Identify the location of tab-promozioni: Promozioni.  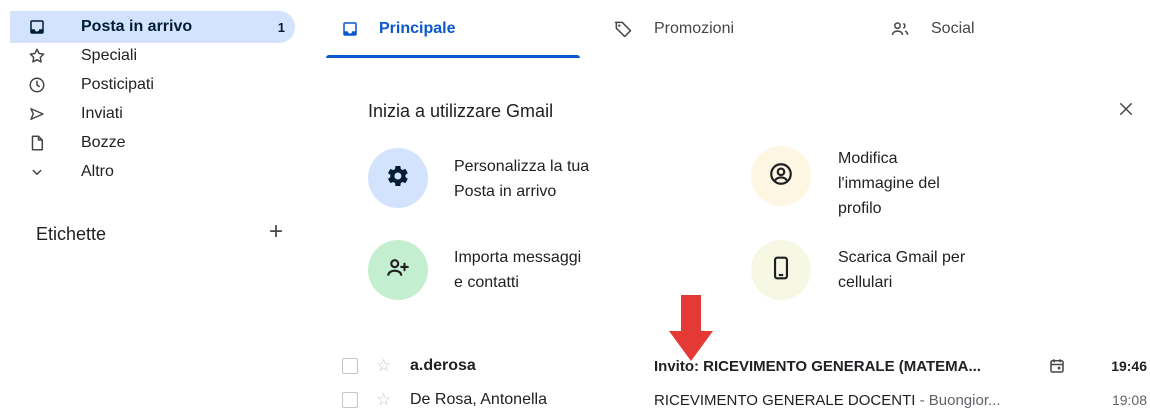
(673, 29).